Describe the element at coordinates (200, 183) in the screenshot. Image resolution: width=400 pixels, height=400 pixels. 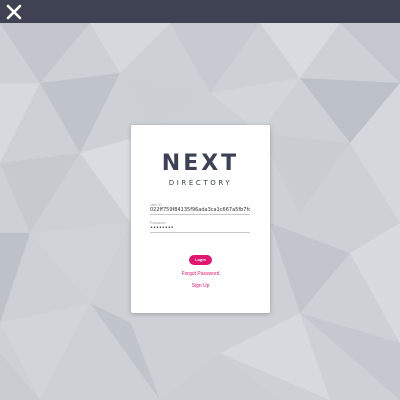
I see `brand-subtitle: DIRECTORY` at that location.